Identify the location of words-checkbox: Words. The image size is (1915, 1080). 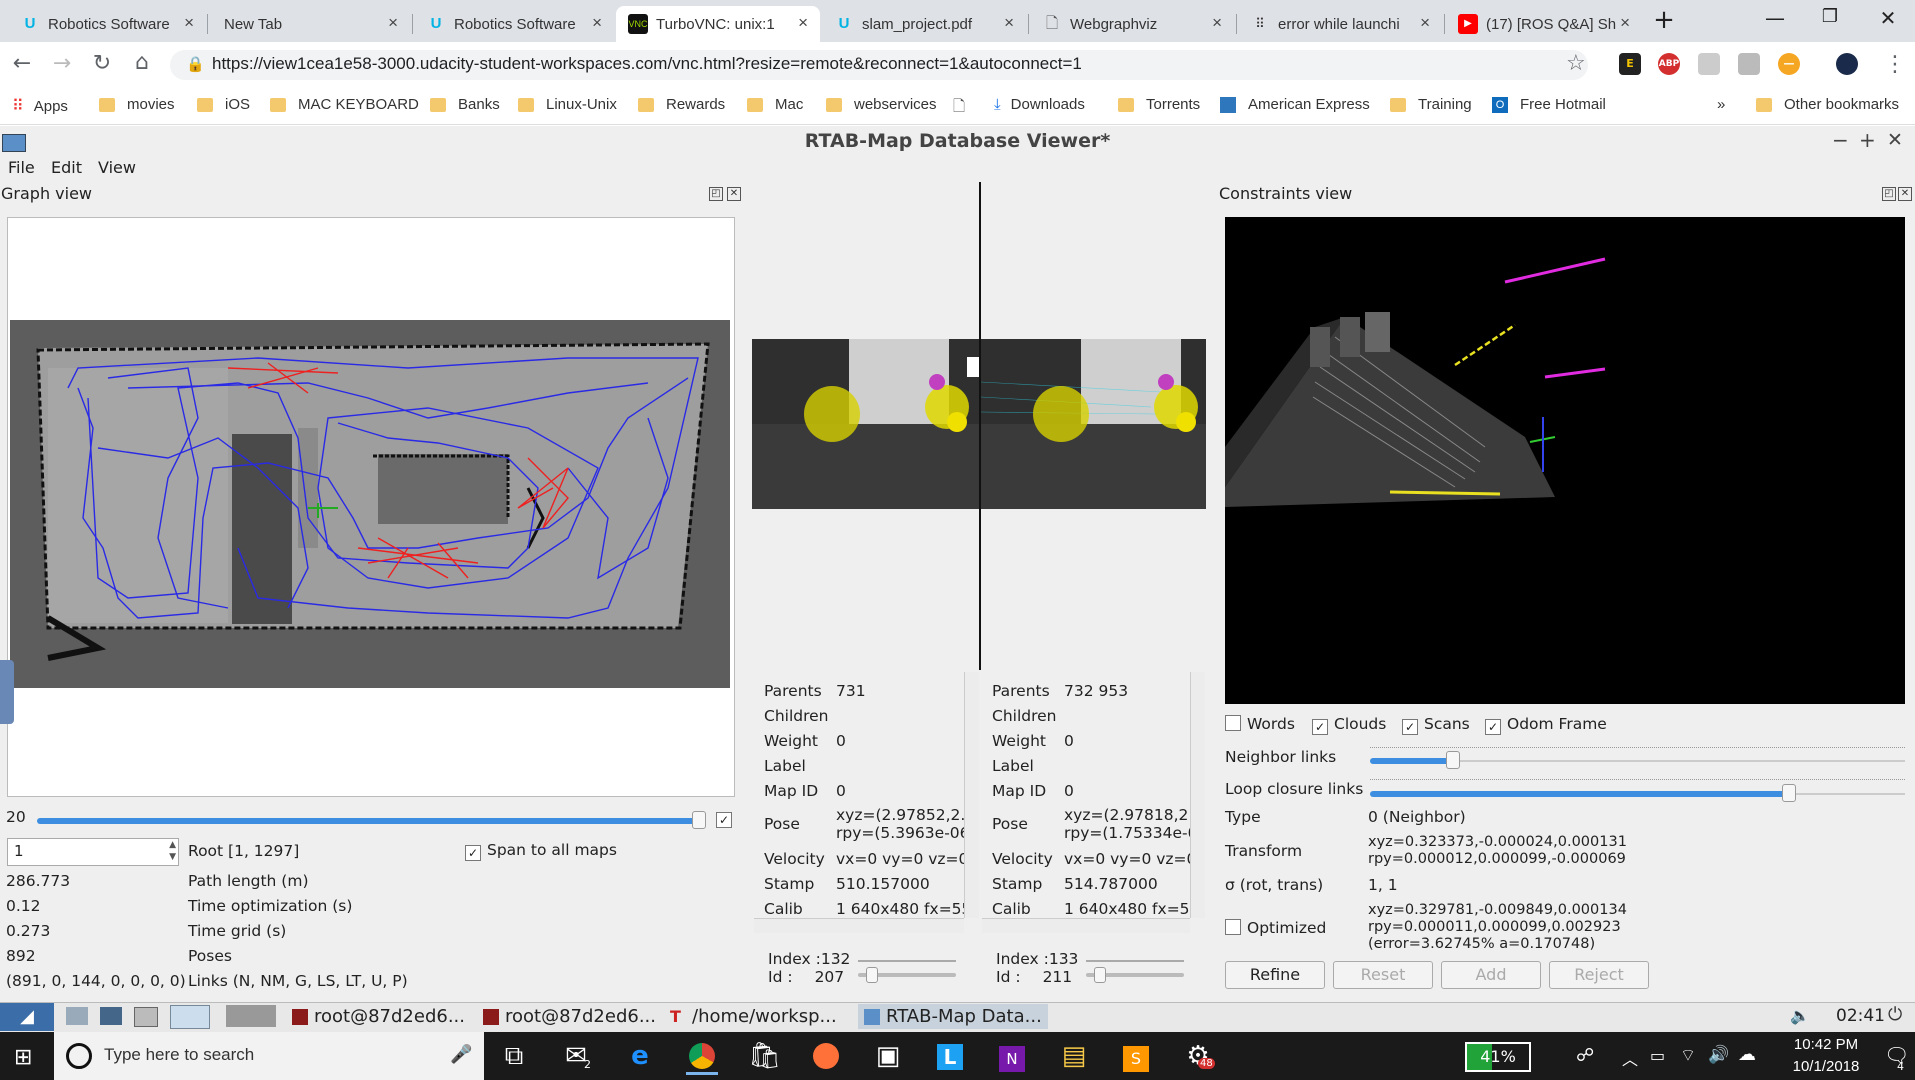
(1260, 724).